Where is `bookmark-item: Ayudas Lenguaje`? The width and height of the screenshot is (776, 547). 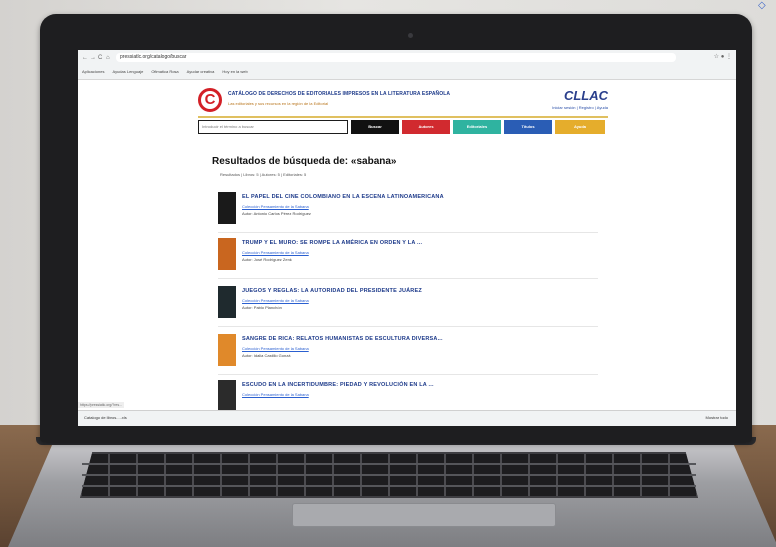 bookmark-item: Ayudas Lenguaje is located at coordinates (127, 71).